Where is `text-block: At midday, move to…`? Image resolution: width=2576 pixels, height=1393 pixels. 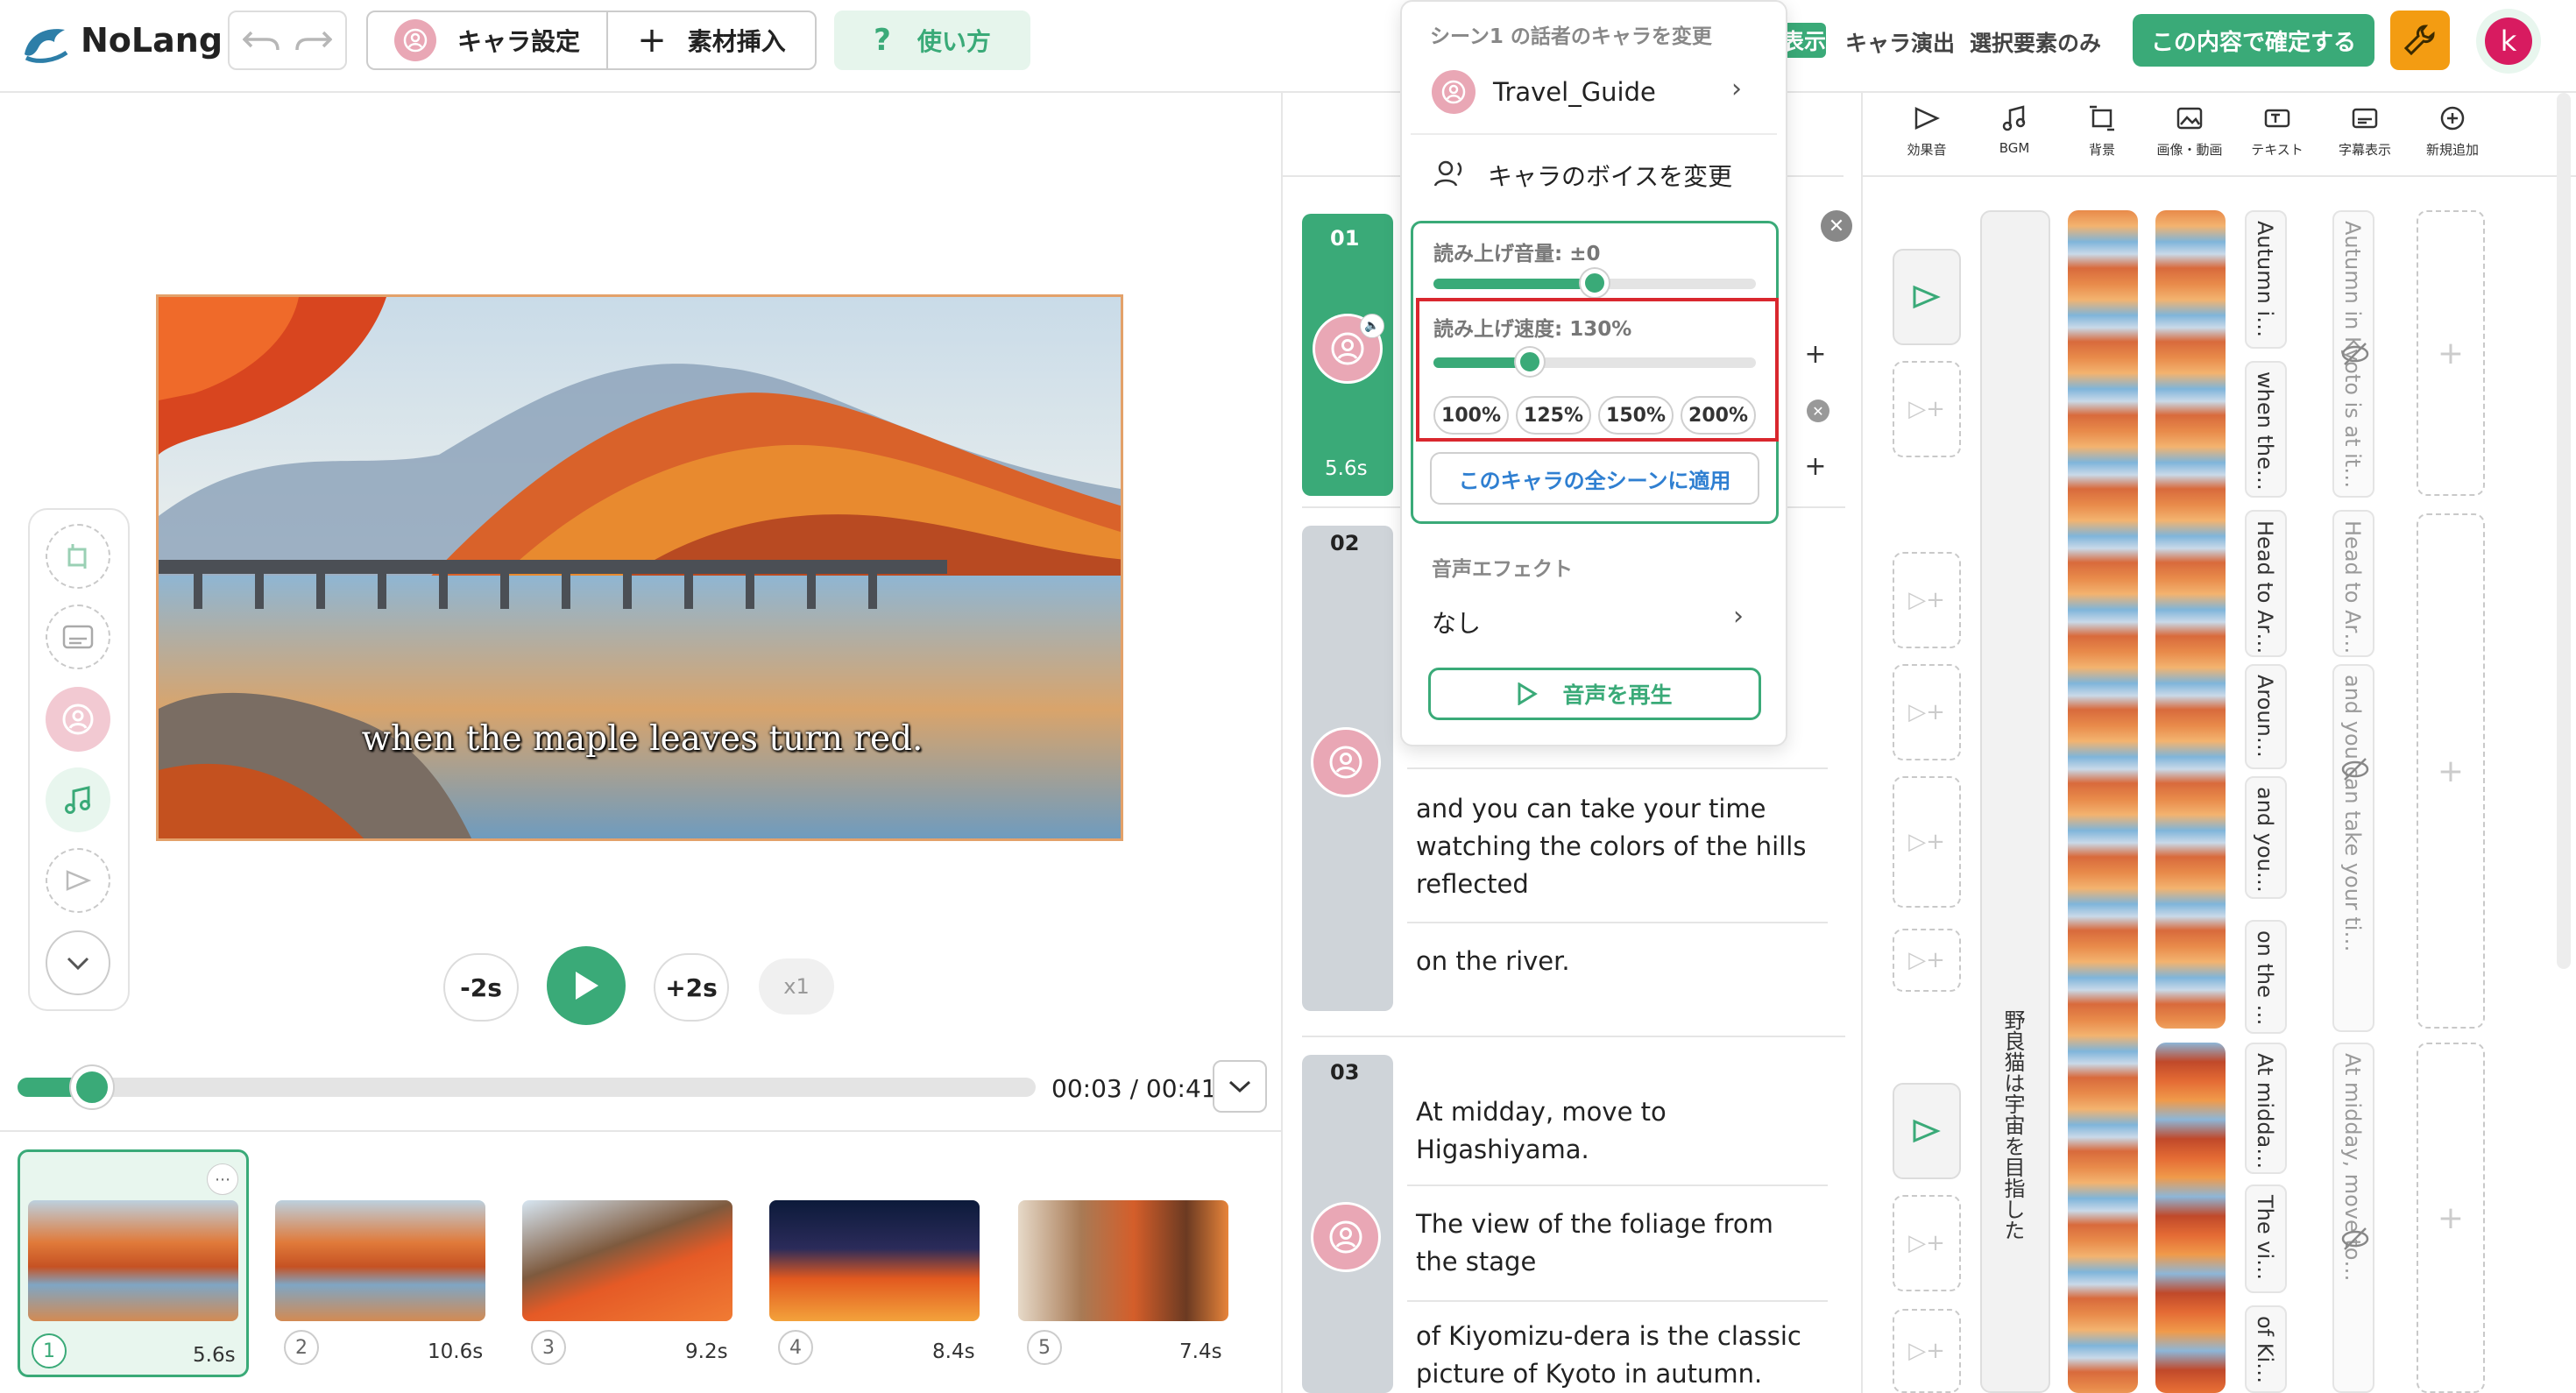 text-block: At midday, move to… is located at coordinates (2353, 1218).